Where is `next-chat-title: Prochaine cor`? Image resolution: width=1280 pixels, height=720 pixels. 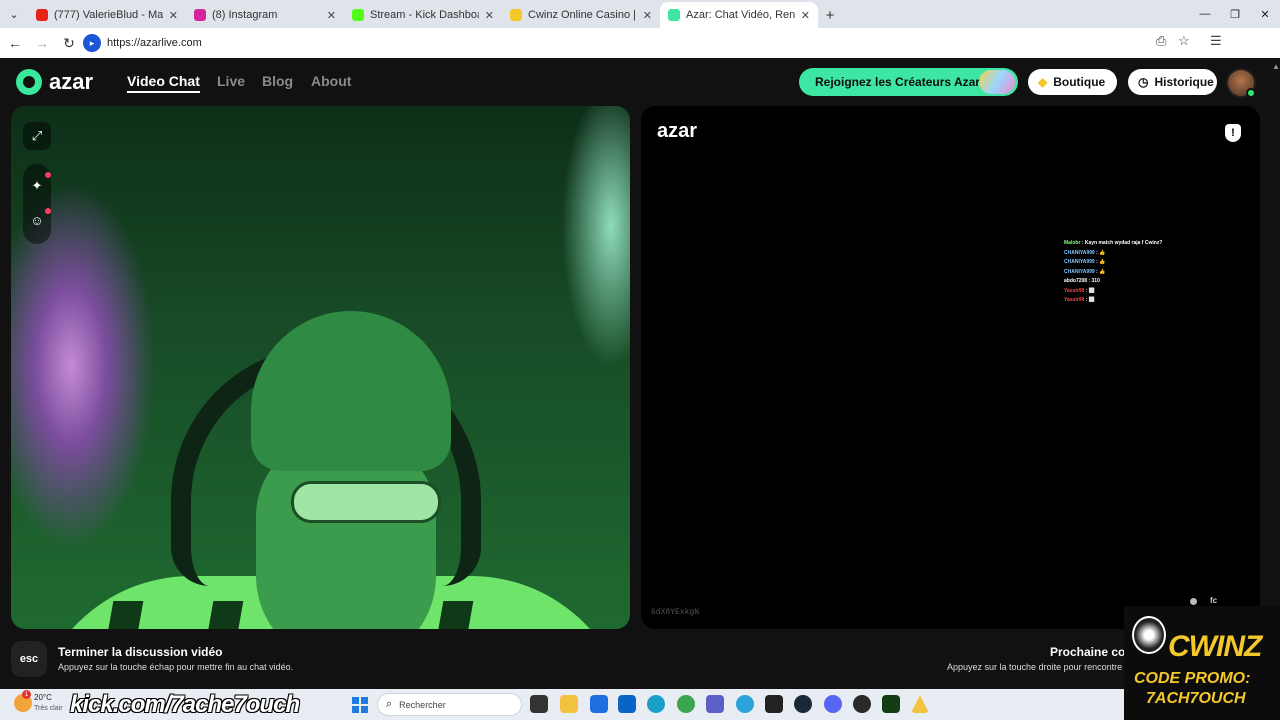
next-chat-title: Prochaine cor is located at coordinates (1090, 652).